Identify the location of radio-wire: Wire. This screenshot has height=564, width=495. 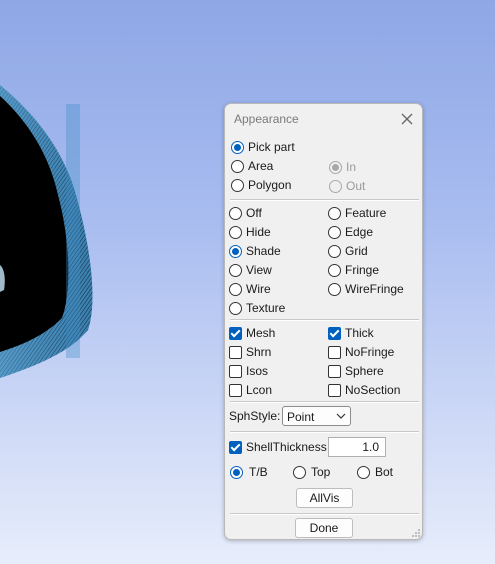
(250, 289).